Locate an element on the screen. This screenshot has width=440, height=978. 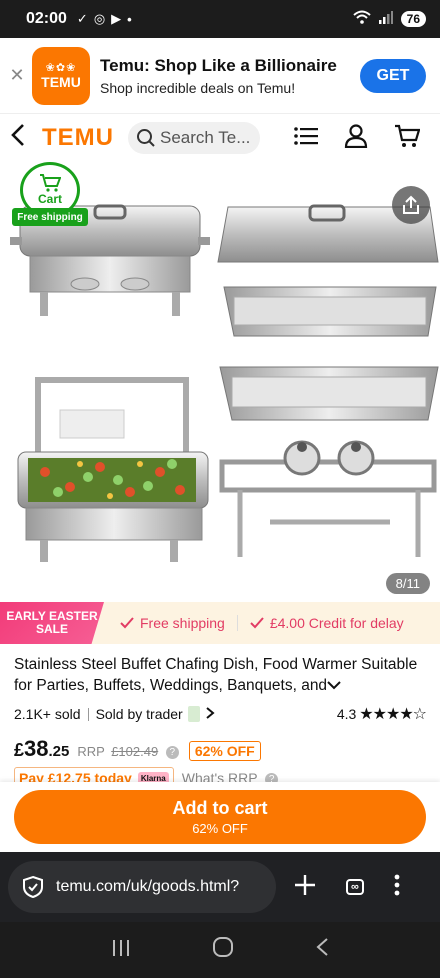
rrp-value: £102.49 is located at coordinates (135, 751).